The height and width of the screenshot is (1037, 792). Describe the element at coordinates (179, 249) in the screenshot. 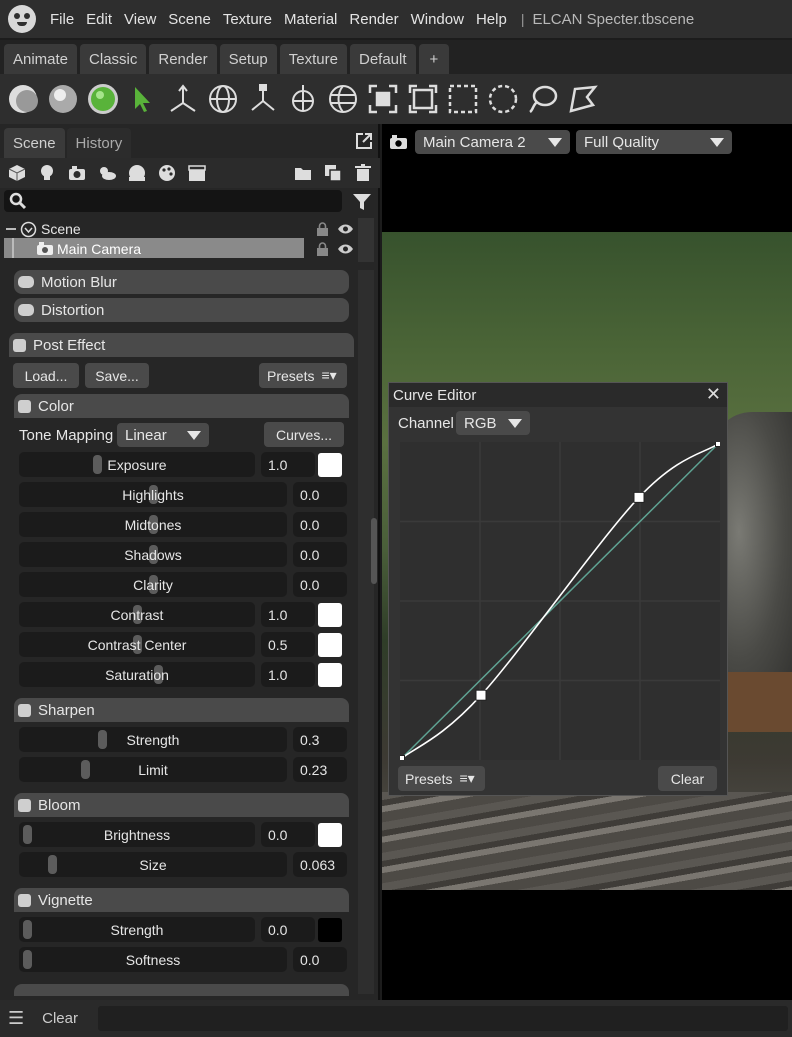

I see `tree-row-main-camera: Main Camera` at that location.